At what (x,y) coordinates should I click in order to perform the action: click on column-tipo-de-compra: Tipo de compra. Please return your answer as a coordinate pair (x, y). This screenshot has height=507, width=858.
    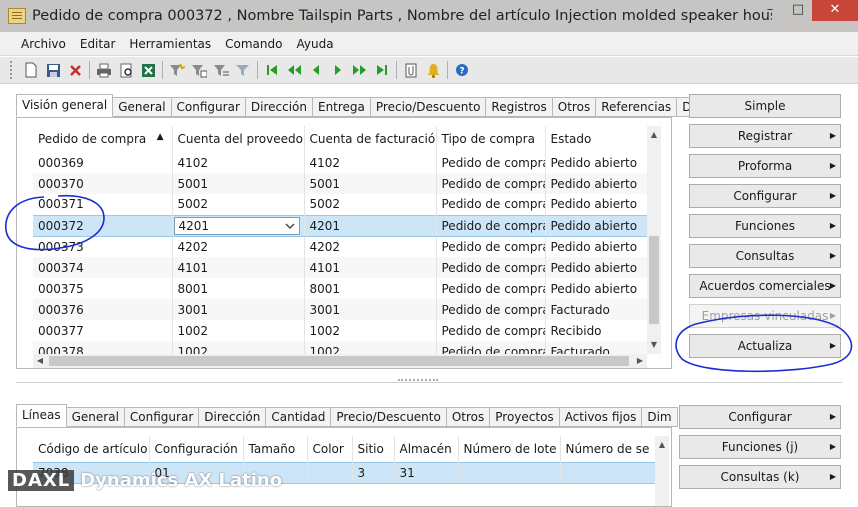
    Looking at the image, I should click on (491, 139).